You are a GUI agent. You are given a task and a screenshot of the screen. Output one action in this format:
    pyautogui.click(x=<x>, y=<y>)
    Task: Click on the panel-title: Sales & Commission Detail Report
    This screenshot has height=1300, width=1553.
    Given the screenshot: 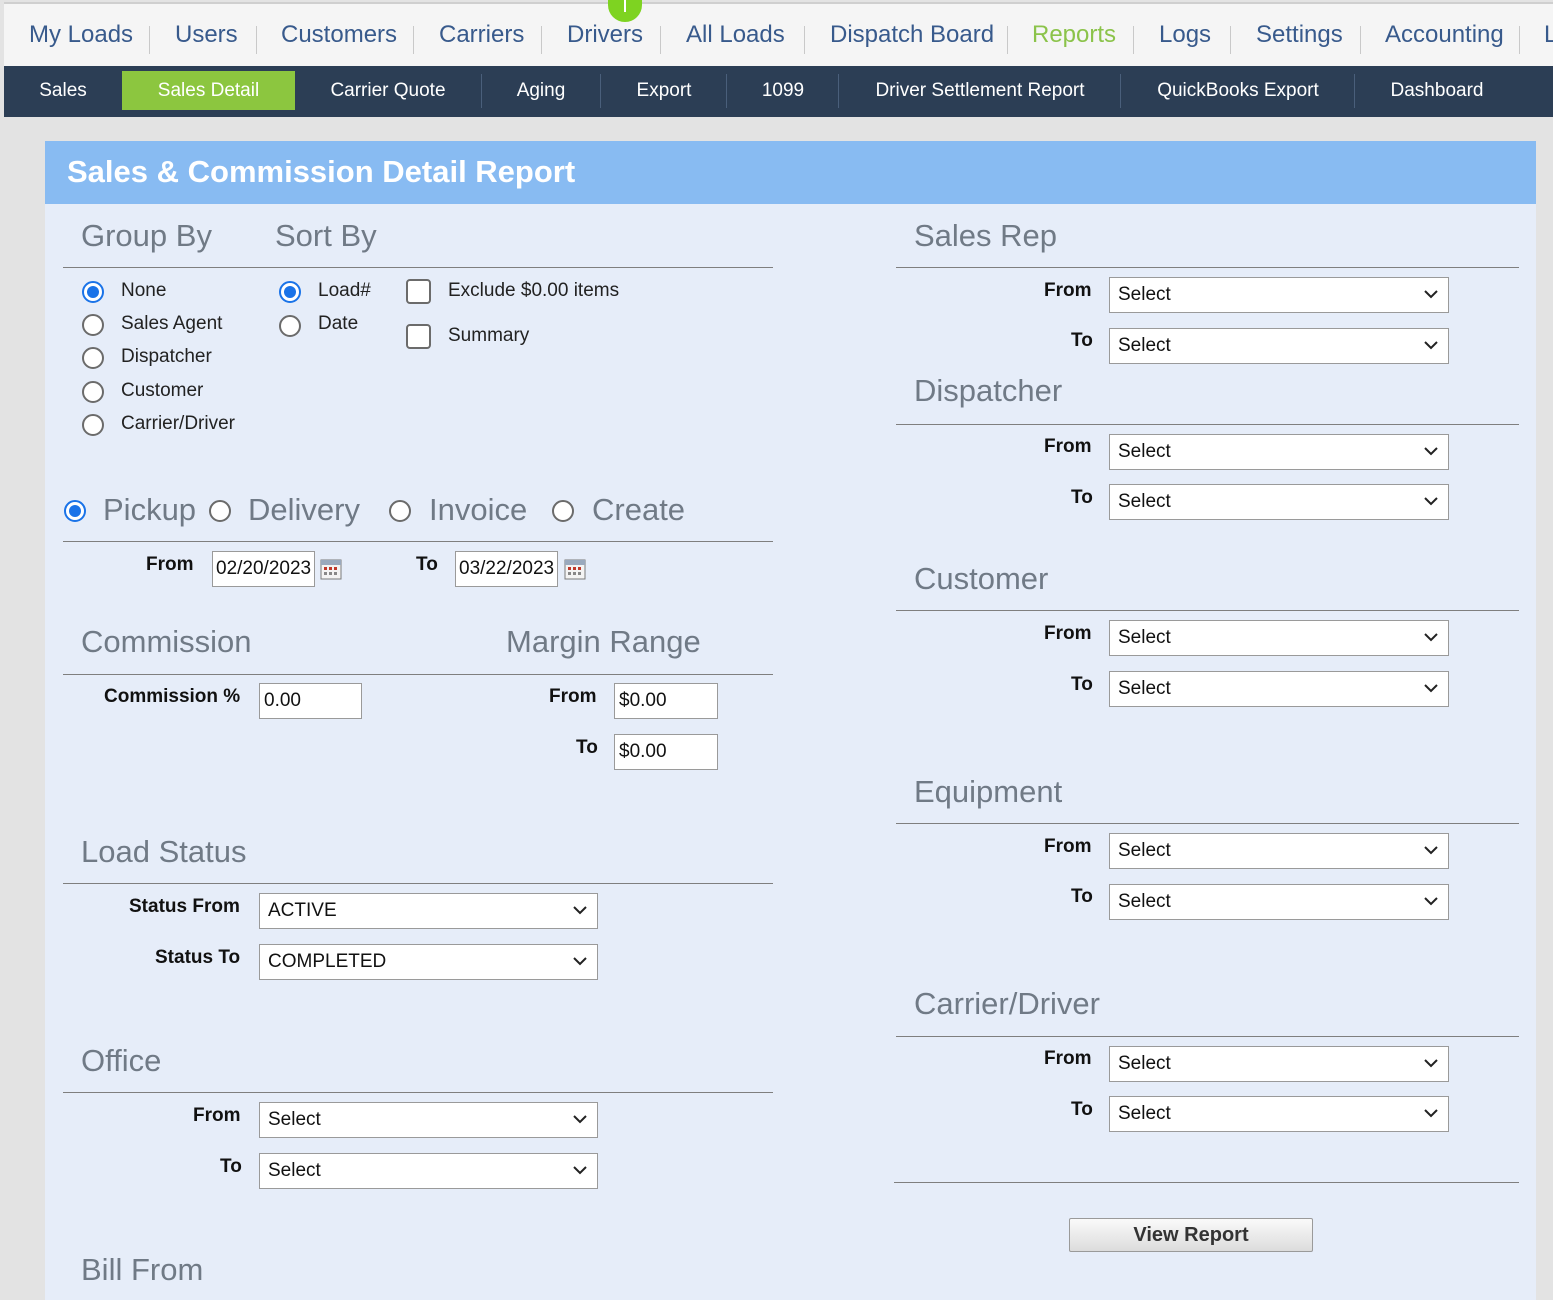 What is the action you would take?
    pyautogui.click(x=321, y=171)
    